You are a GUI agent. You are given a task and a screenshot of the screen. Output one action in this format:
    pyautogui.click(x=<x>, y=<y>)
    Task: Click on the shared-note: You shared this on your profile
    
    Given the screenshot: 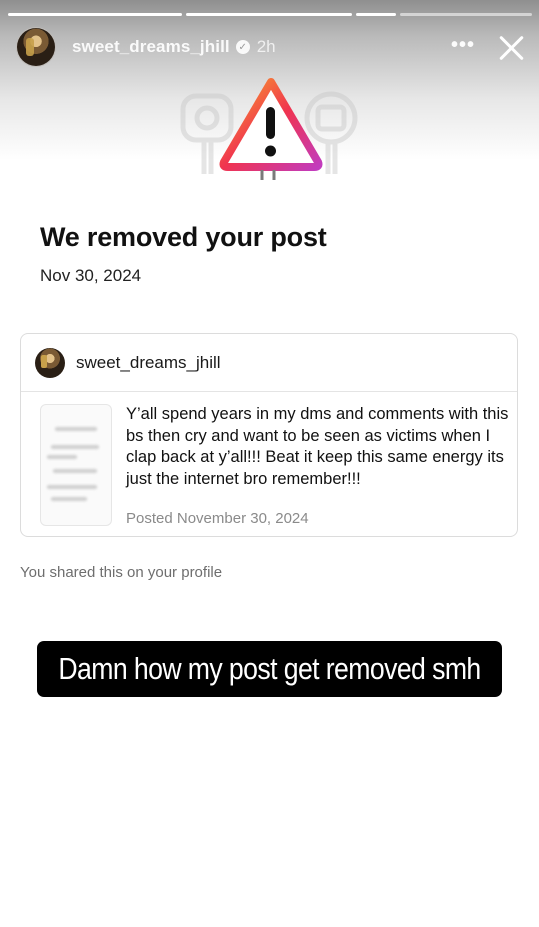 What is the action you would take?
    pyautogui.click(x=121, y=572)
    